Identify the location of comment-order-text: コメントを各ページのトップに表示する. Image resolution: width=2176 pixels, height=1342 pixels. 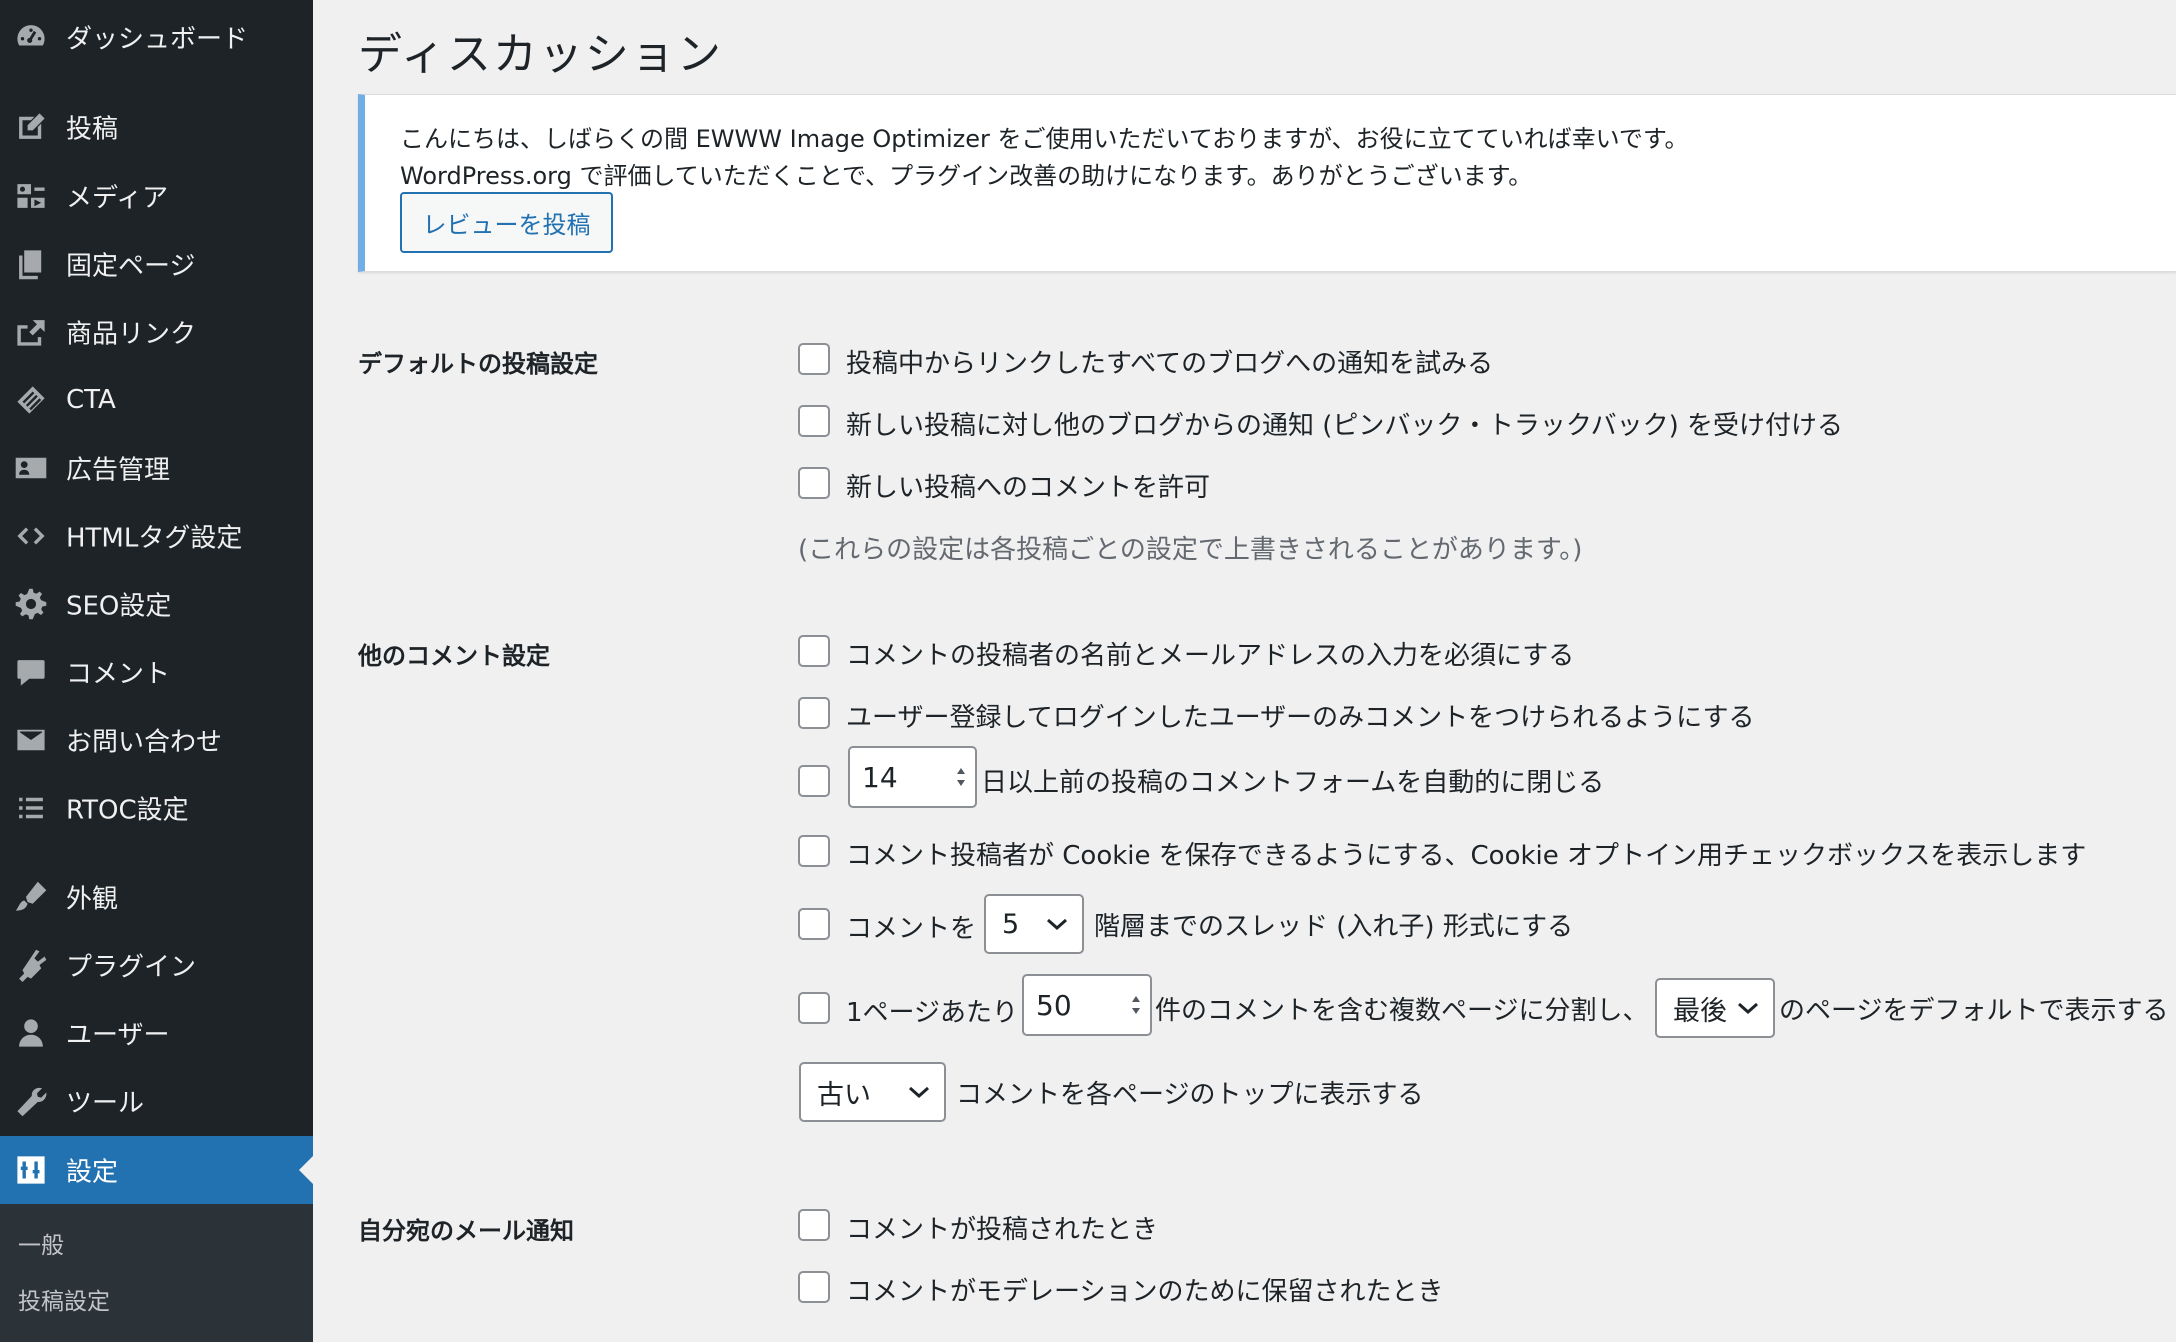
(1190, 1095).